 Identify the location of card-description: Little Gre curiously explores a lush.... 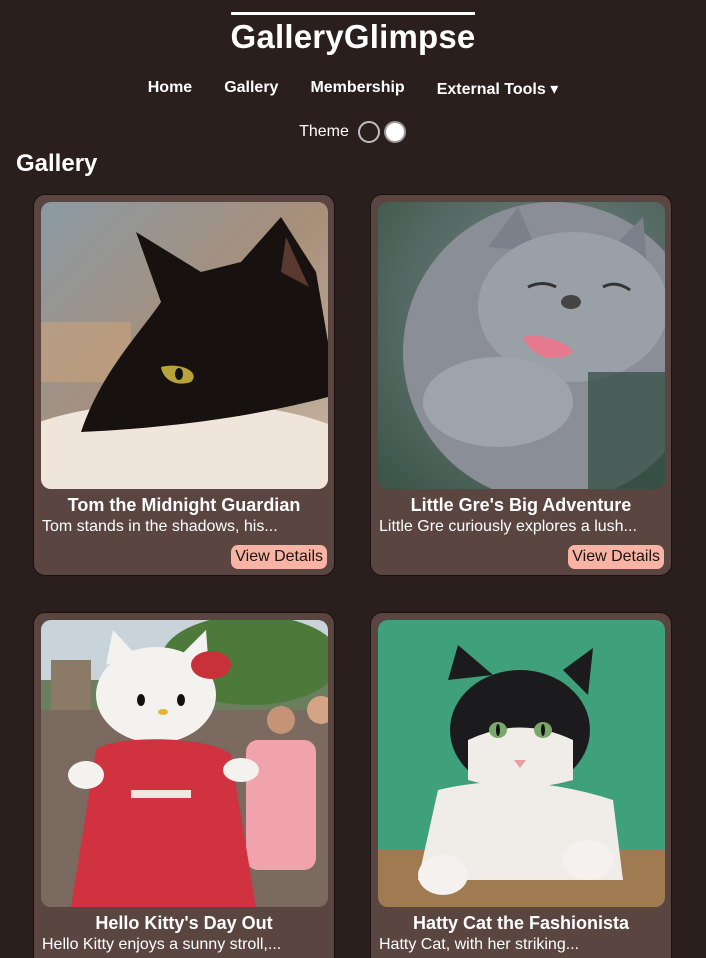
(508, 526).